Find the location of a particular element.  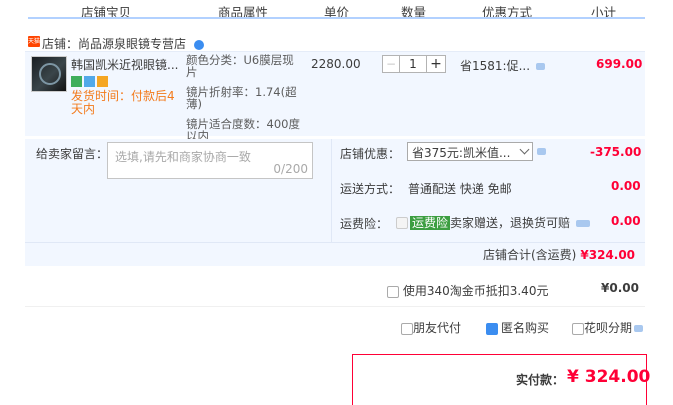

attr-index: 镜片折射率：1.74(超薄) is located at coordinates (241, 98).